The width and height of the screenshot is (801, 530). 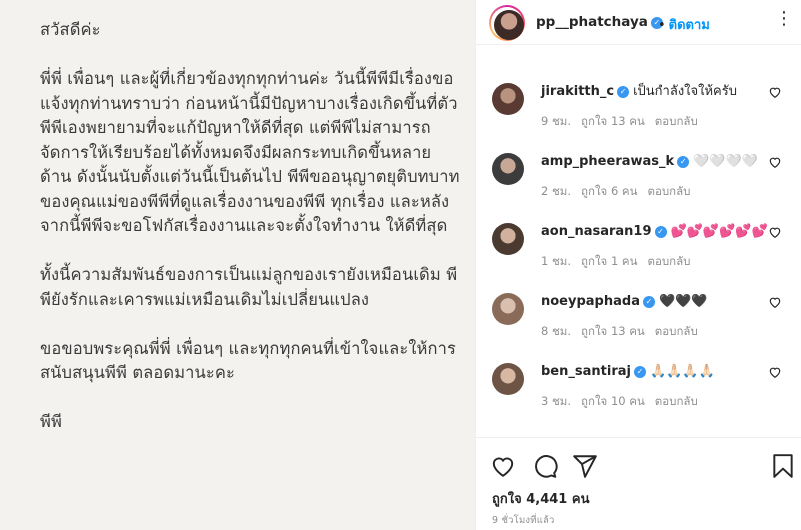 I want to click on comment-text: 🙏🏻🙏🏻🙏🏻🙏🏻, so click(x=682, y=371).